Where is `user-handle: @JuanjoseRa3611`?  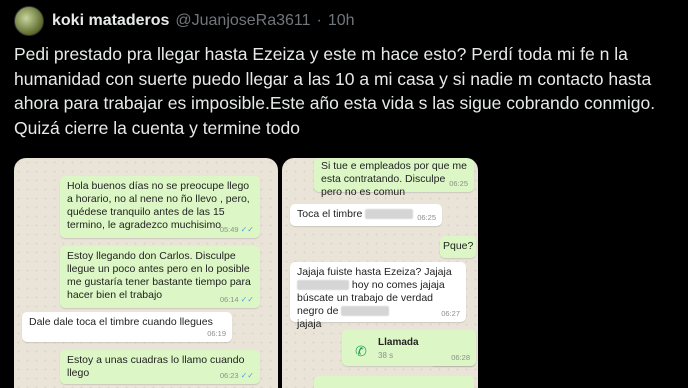
user-handle: @JuanjoseRa3611 is located at coordinates (242, 21).